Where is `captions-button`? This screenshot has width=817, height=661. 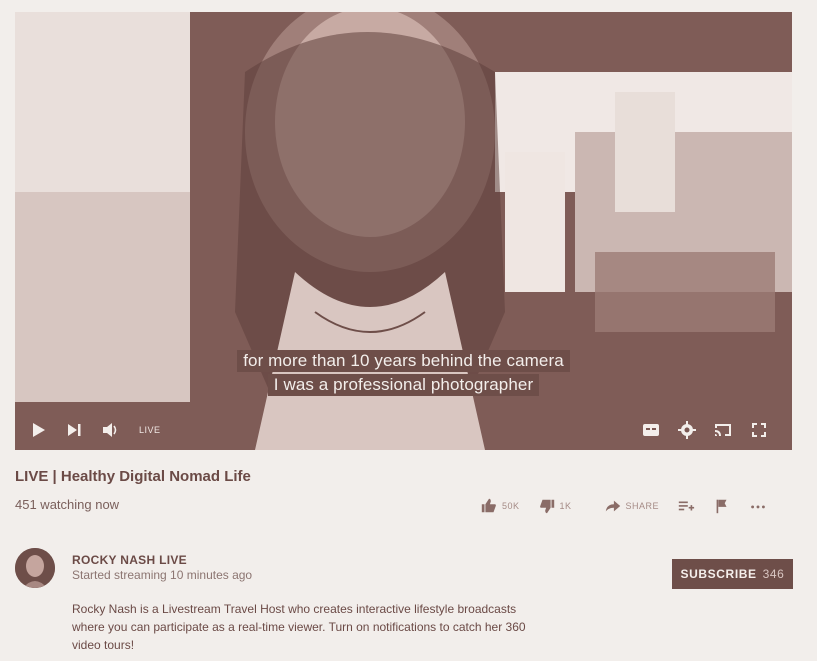
captions-button is located at coordinates (651, 430).